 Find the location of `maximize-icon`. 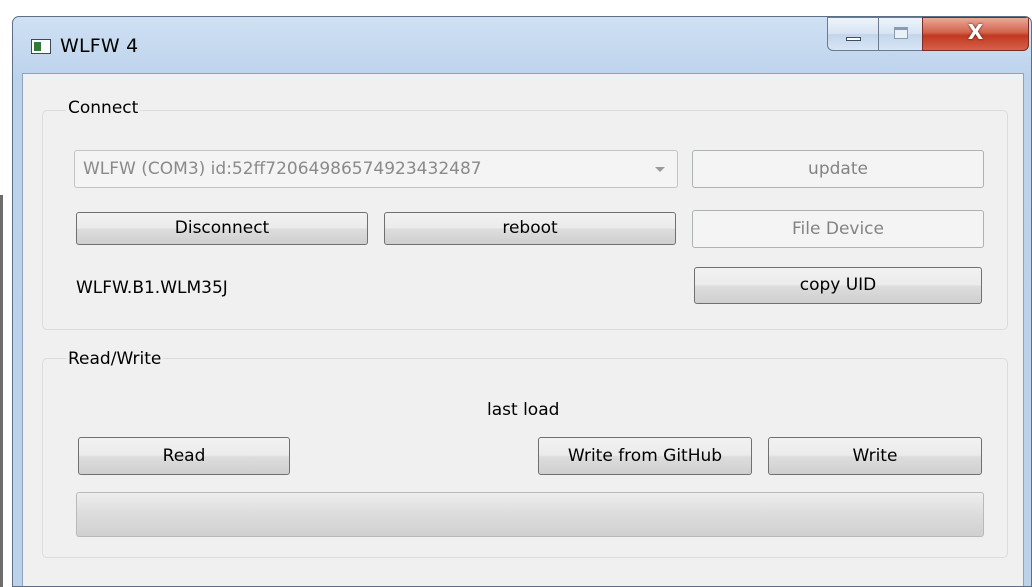

maximize-icon is located at coordinates (901, 33).